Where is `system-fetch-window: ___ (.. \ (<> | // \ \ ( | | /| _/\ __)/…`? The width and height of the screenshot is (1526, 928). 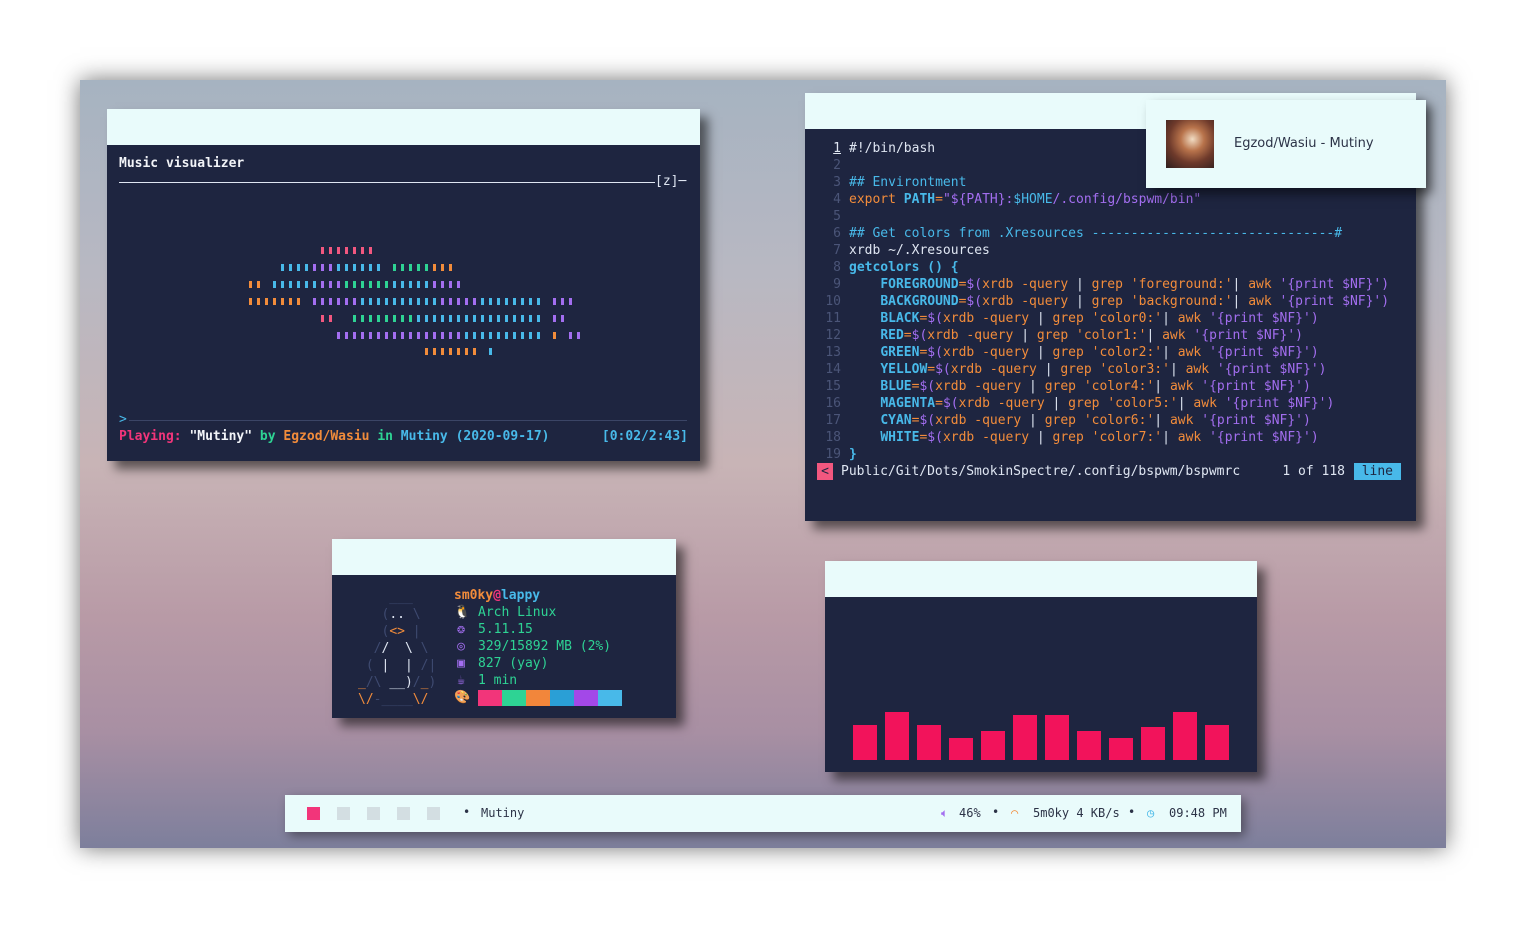
system-fetch-window: ___ (.. \ (<> | // \ \ ( | | /| _/\ __)/… is located at coordinates (504, 628).